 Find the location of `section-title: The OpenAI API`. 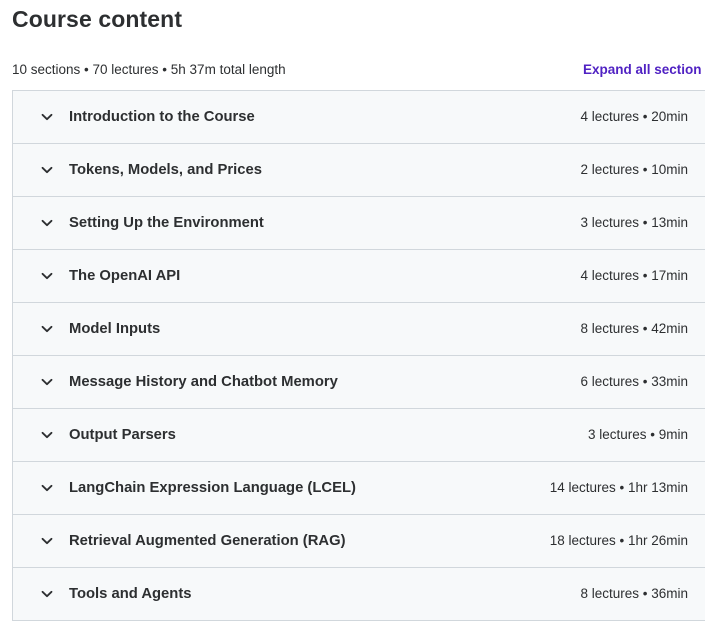

section-title: The OpenAI API is located at coordinates (125, 276).